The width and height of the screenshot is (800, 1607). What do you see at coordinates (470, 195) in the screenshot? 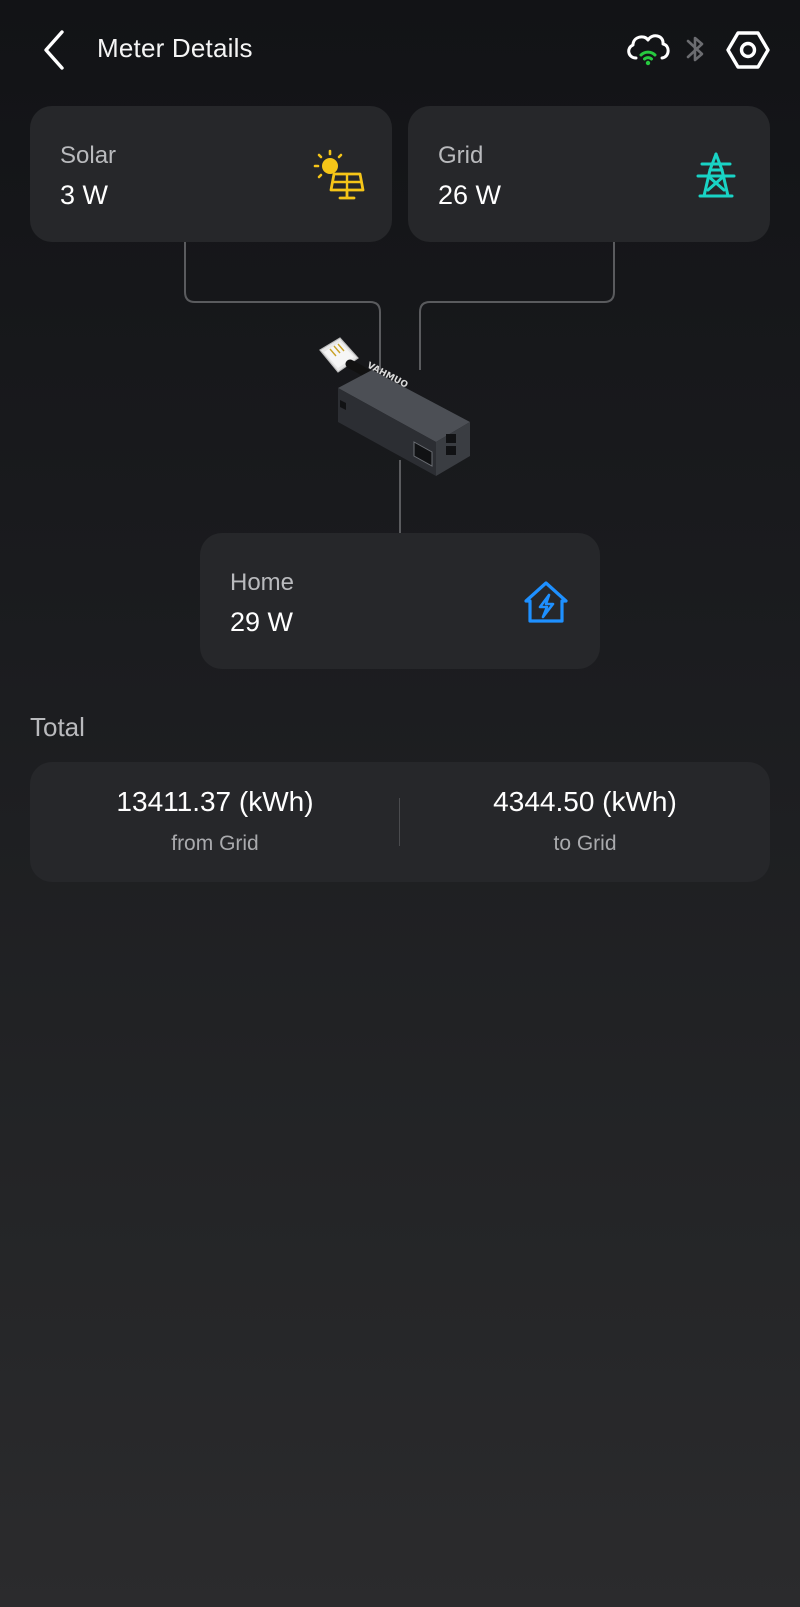
I see `grid-value: 26 W` at bounding box center [470, 195].